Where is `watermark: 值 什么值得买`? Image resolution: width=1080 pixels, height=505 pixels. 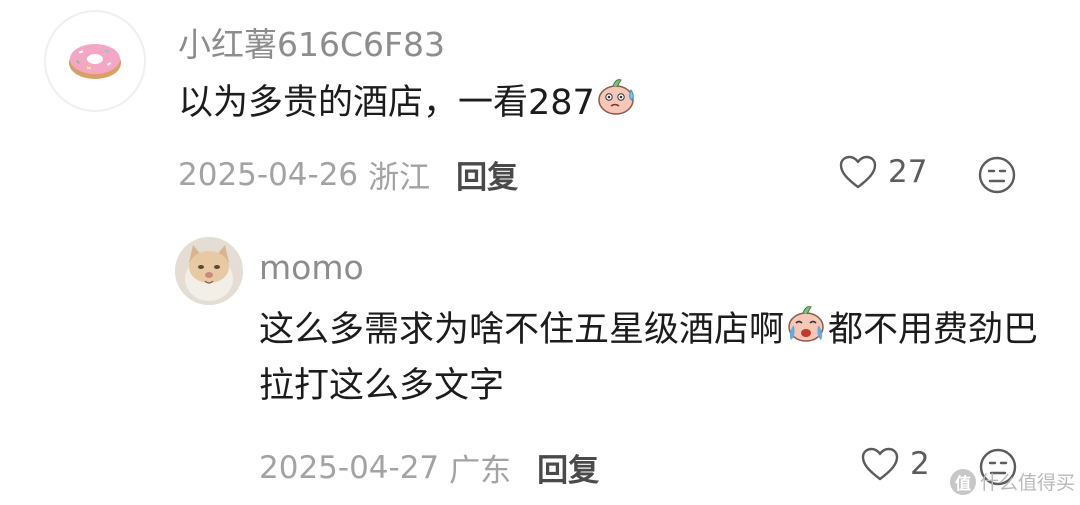 watermark: 值 什么值得买 is located at coordinates (1012, 481).